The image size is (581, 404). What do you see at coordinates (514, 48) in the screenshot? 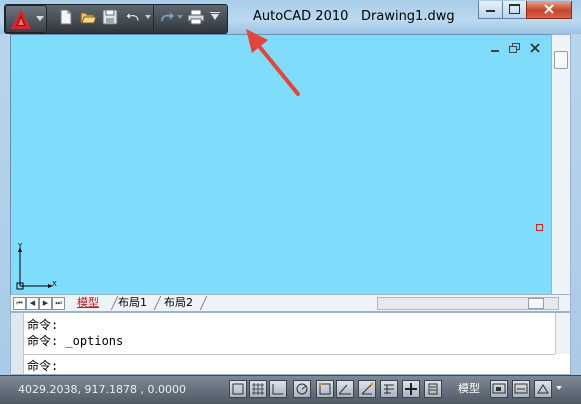
I see `document-restore-icon` at bounding box center [514, 48].